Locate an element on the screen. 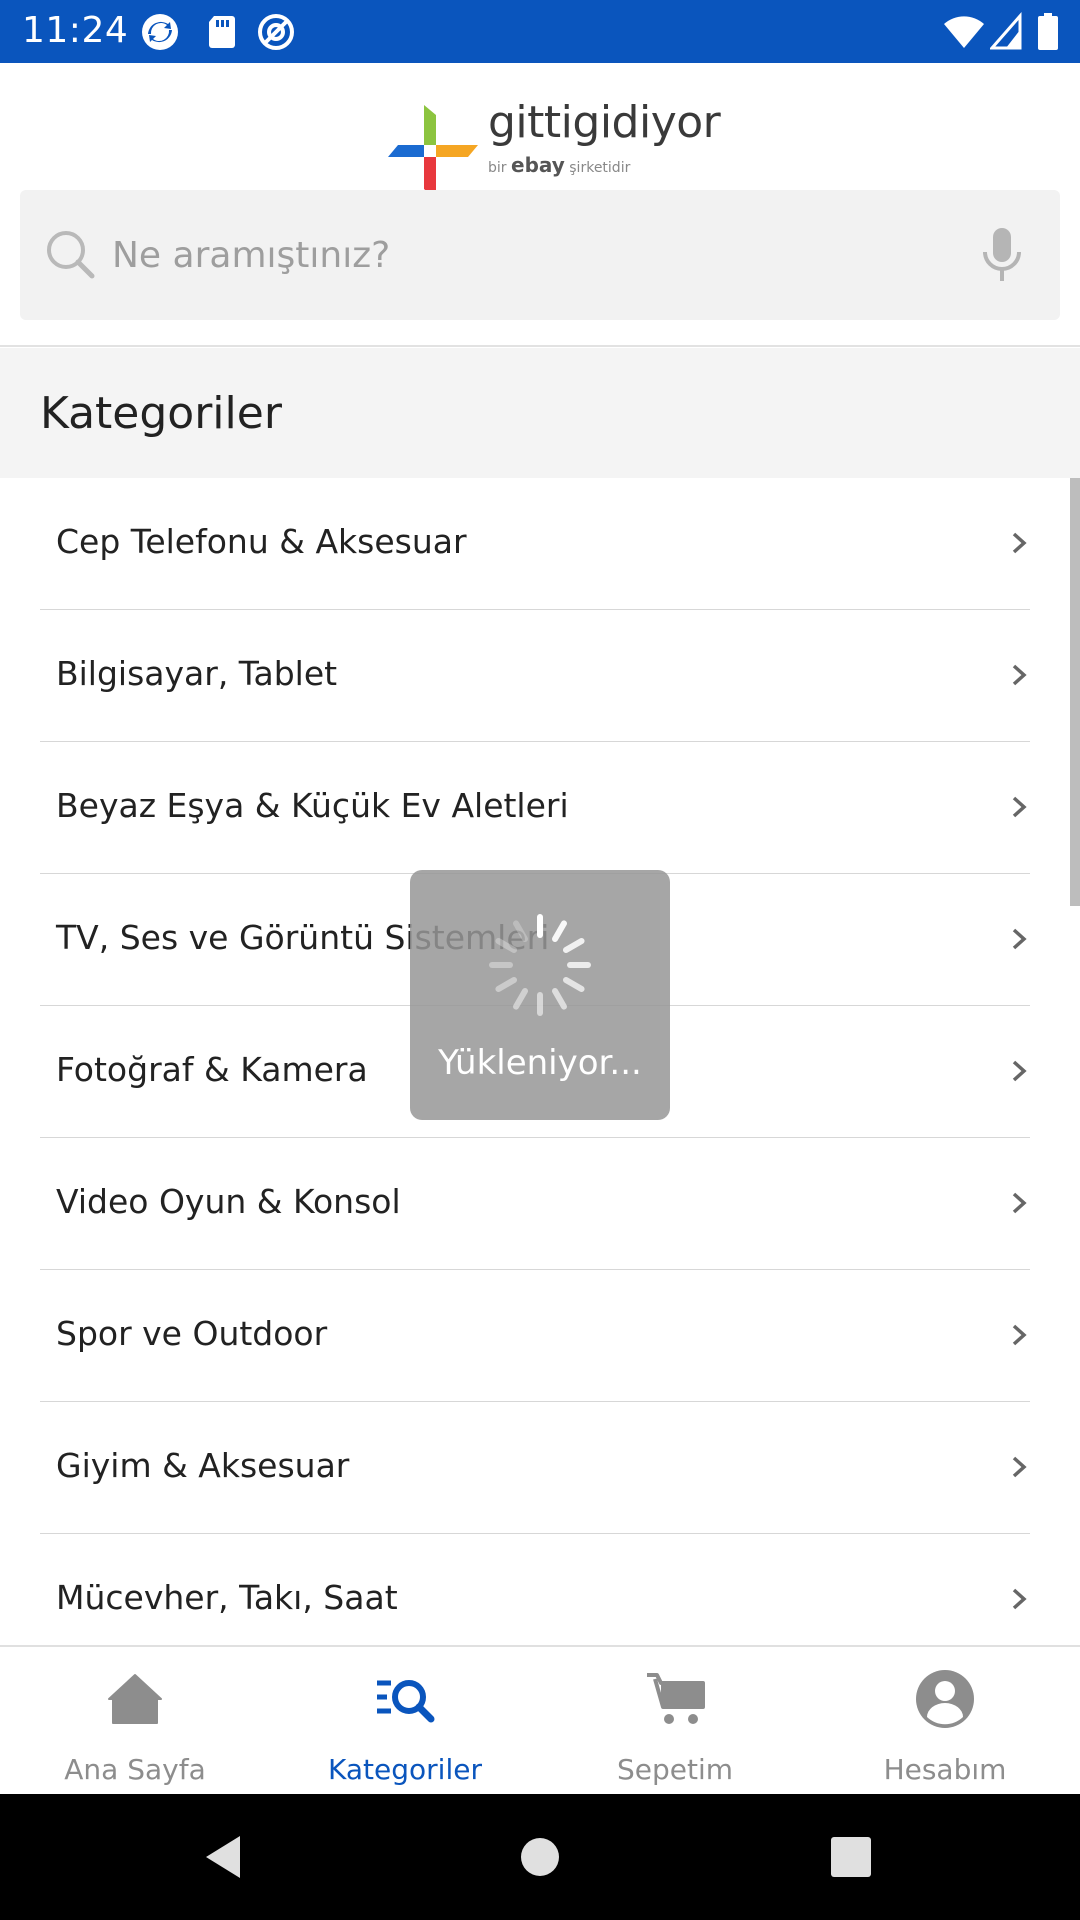 This screenshot has width=1080, height=1920. account-icon is located at coordinates (945, 1699).